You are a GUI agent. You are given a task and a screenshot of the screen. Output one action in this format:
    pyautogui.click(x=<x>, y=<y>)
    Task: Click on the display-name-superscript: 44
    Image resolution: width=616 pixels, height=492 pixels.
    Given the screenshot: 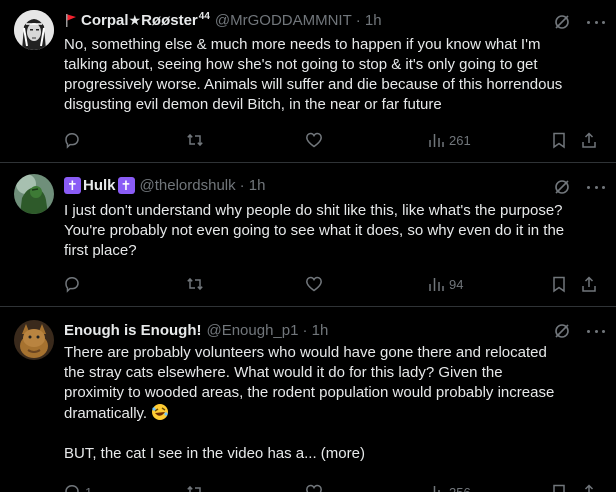 What is the action you would take?
    pyautogui.click(x=204, y=16)
    